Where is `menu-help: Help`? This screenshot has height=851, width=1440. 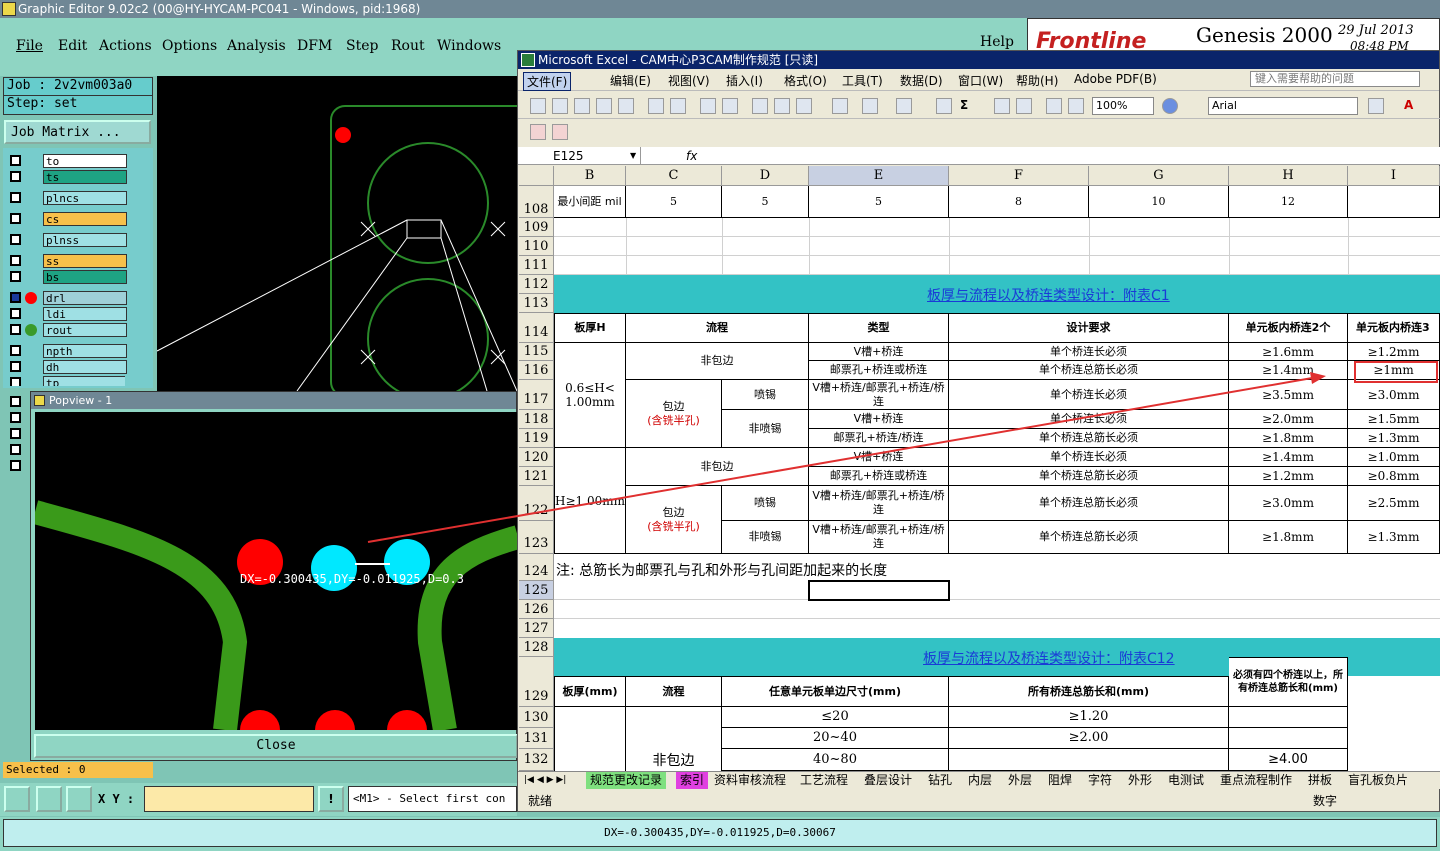
menu-help: Help is located at coordinates (997, 42).